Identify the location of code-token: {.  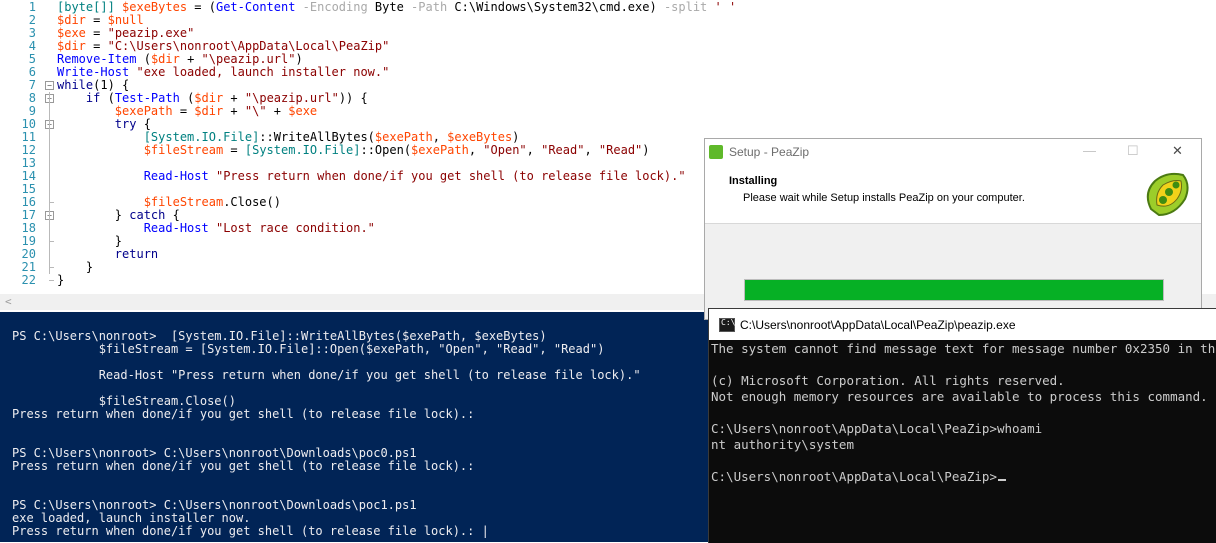
(172, 215).